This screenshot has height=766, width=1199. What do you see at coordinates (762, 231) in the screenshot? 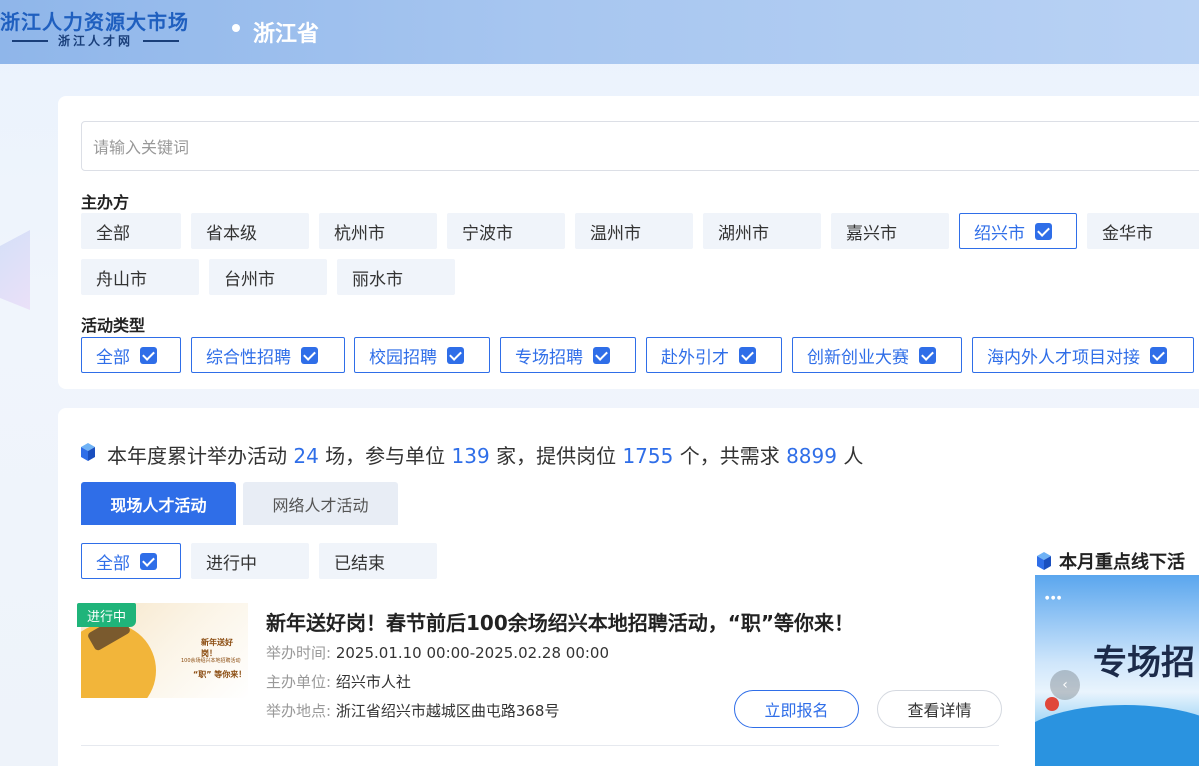
I see `organizer-option-huzhou: 湖州市` at bounding box center [762, 231].